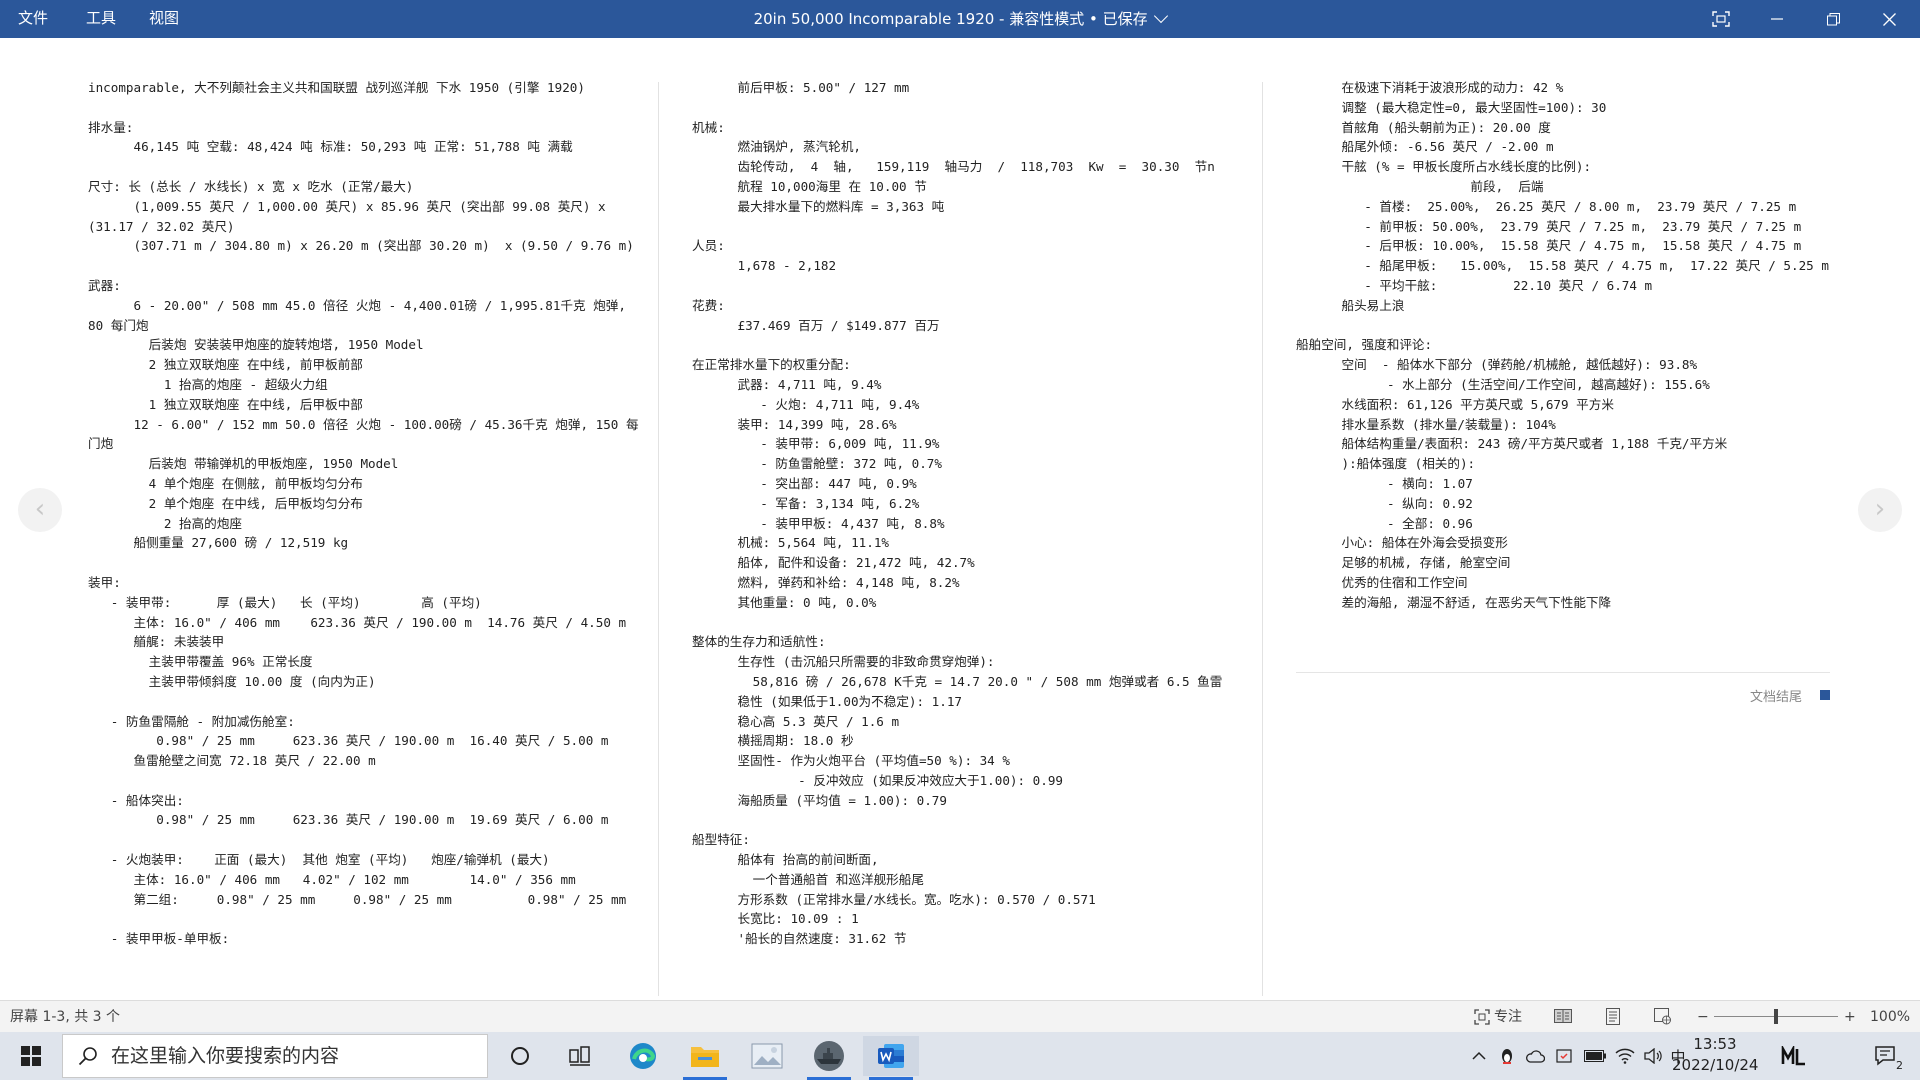  I want to click on shield-check-icon, so click(1564, 1056).